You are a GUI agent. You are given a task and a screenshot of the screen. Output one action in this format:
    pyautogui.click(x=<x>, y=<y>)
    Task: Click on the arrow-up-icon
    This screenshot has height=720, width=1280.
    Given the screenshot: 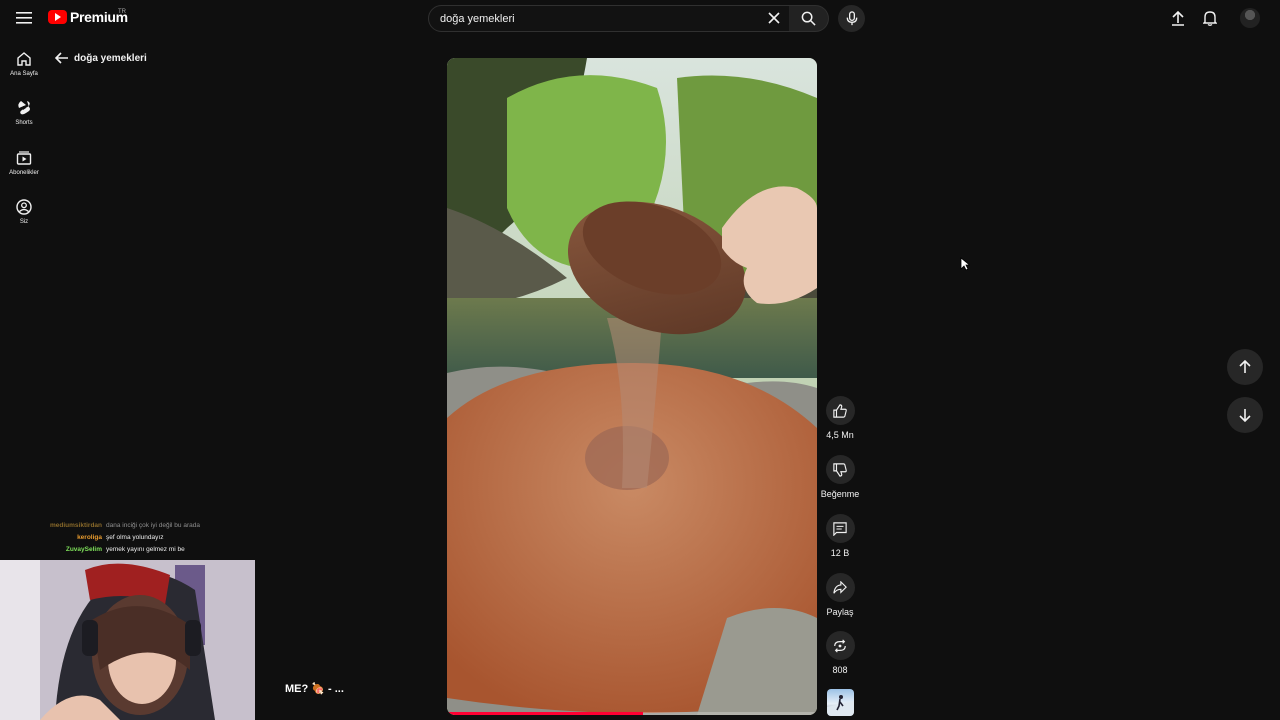 What is the action you would take?
    pyautogui.click(x=1245, y=366)
    